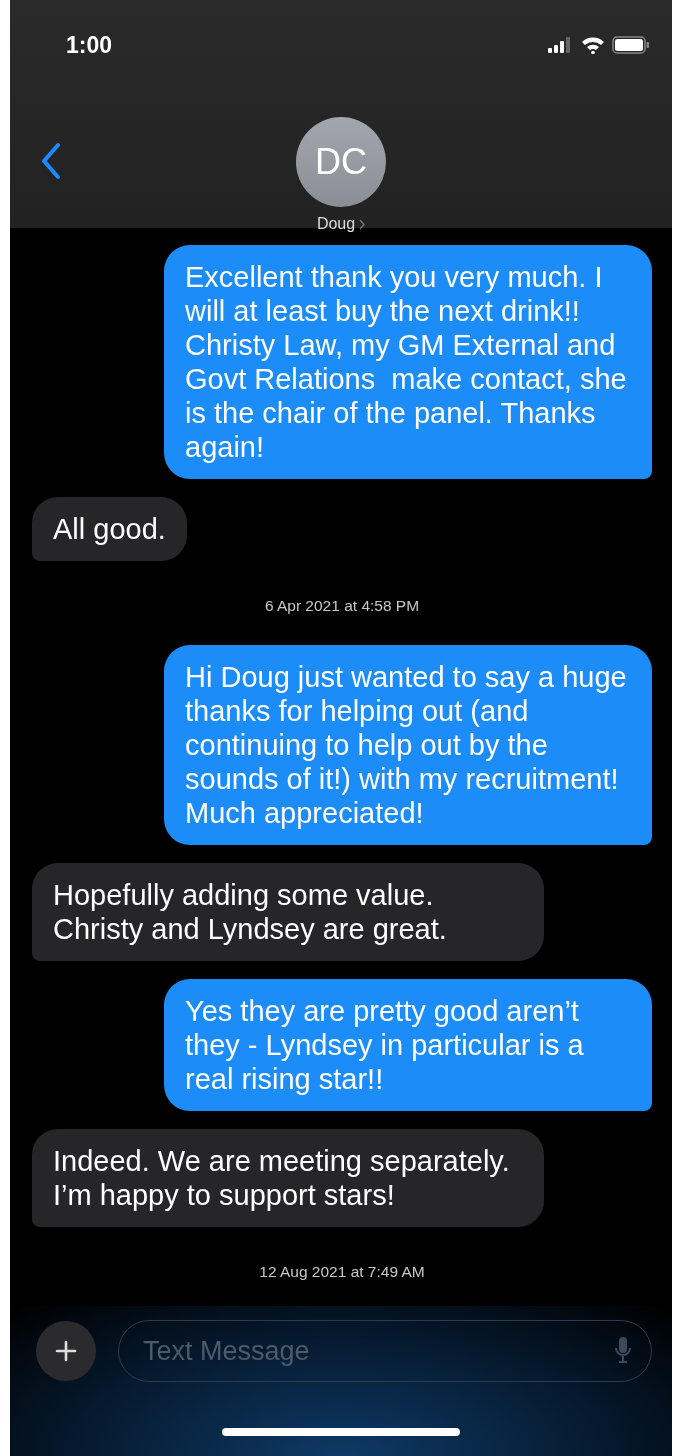 The height and width of the screenshot is (1456, 682). Describe the element at coordinates (408, 1045) in the screenshot. I see `sent-message-bubble: Yes they are pretty good aren’t they - Lyndsey in particular is a real rising star!!` at that location.